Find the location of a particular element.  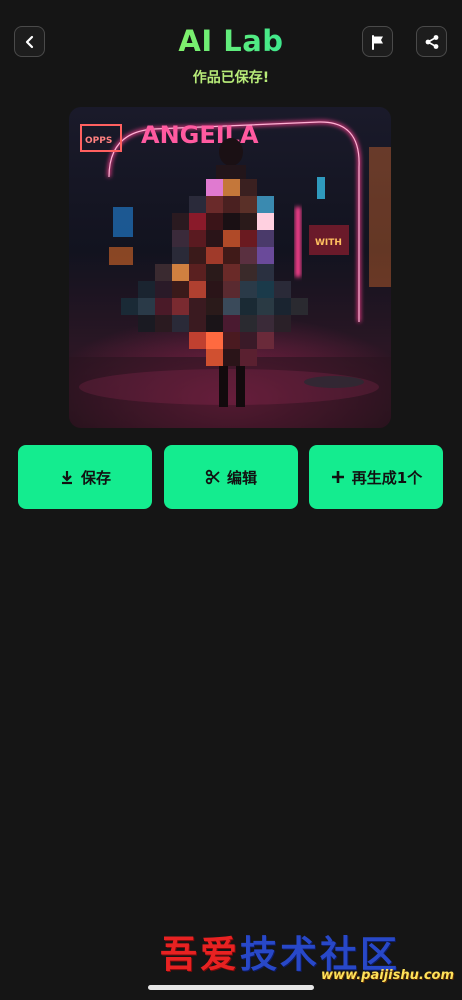

share-button is located at coordinates (431, 41).